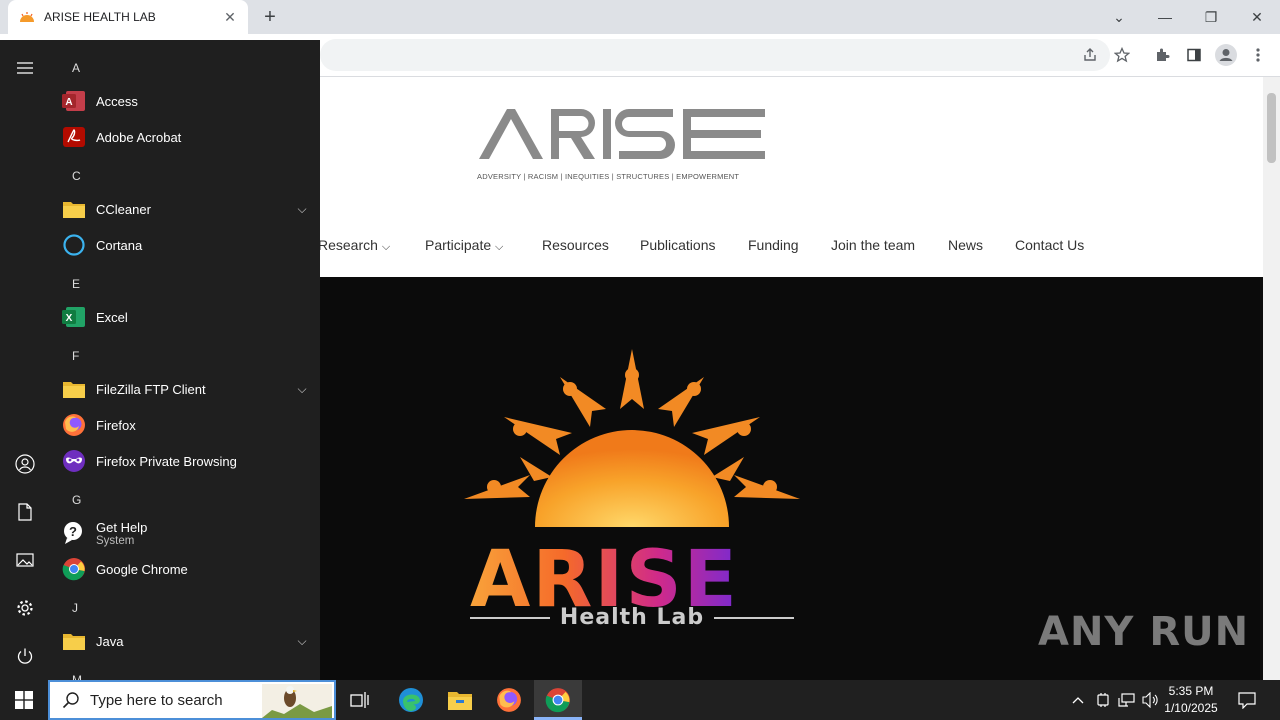 The height and width of the screenshot is (720, 1280). What do you see at coordinates (622, 134) in the screenshot?
I see `arise-wordmark` at bounding box center [622, 134].